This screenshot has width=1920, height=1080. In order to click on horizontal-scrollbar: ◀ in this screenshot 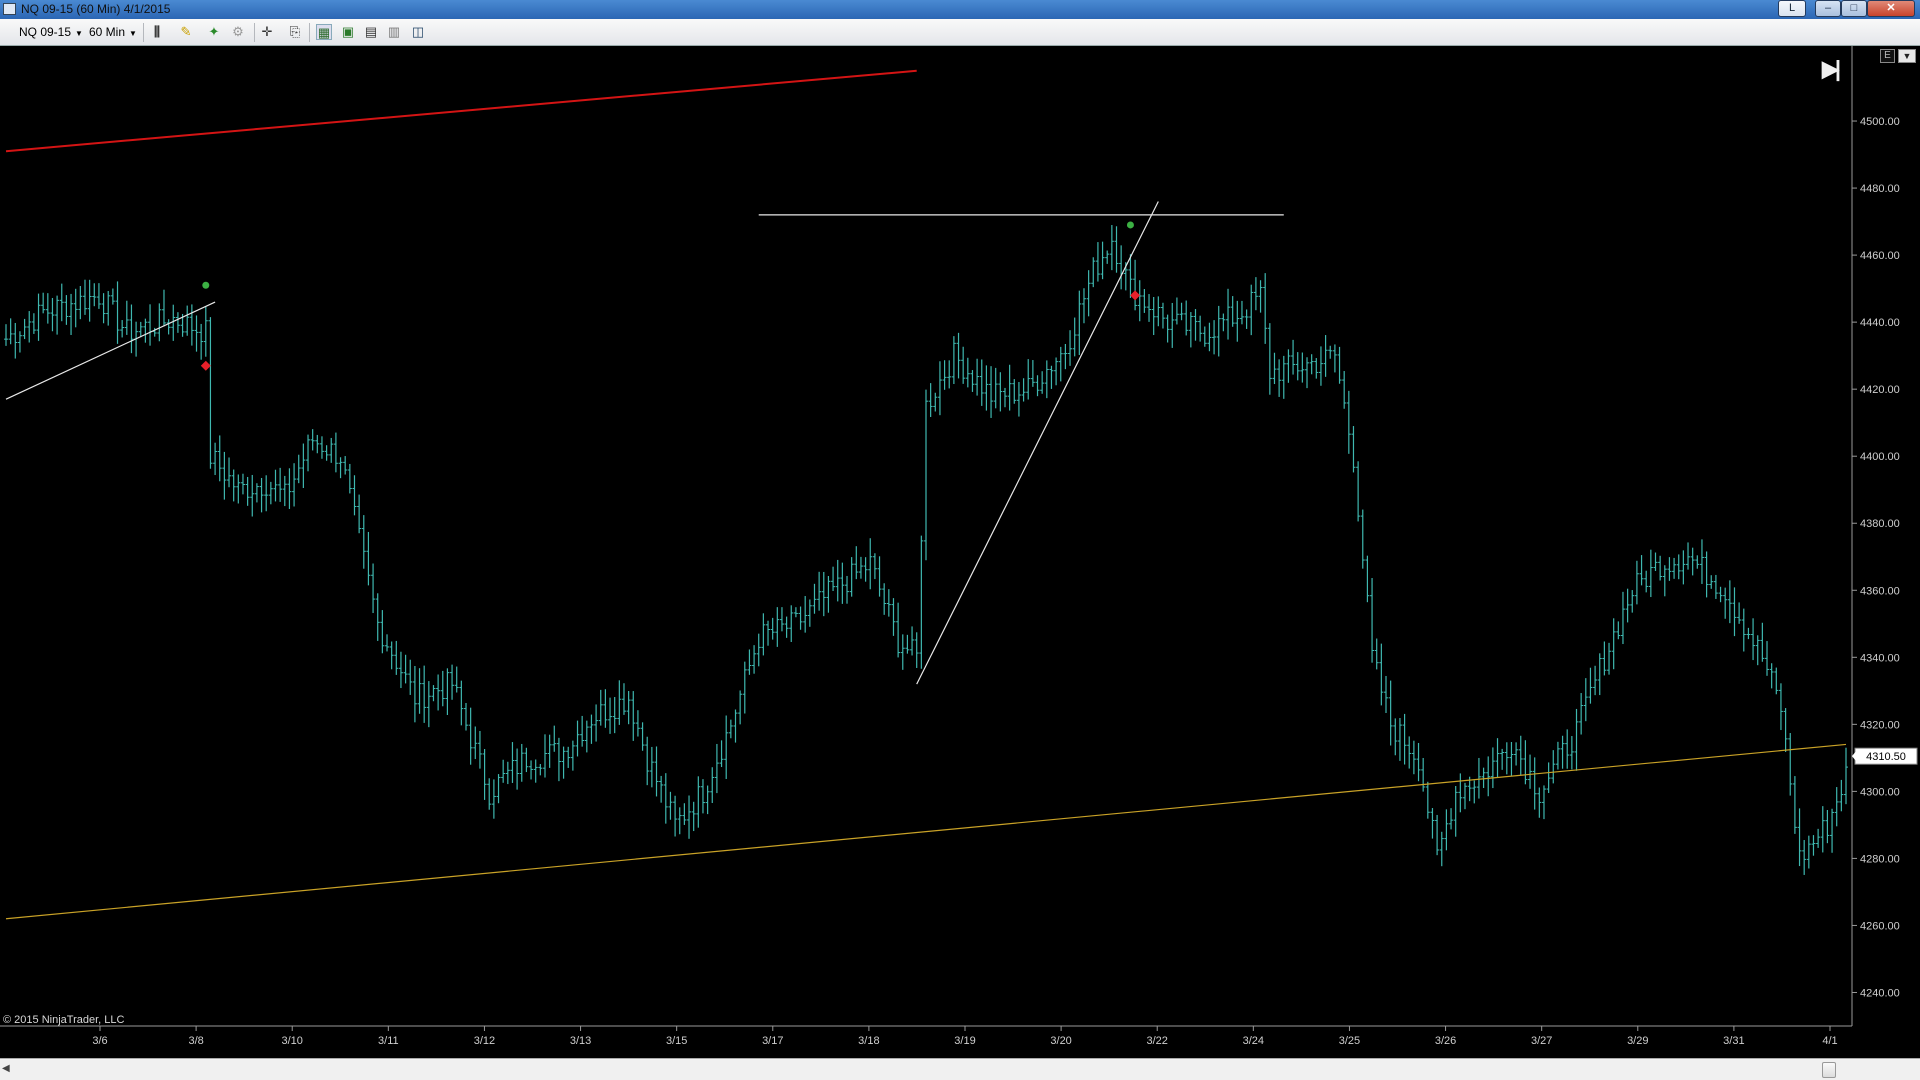, I will do `click(960, 1069)`.